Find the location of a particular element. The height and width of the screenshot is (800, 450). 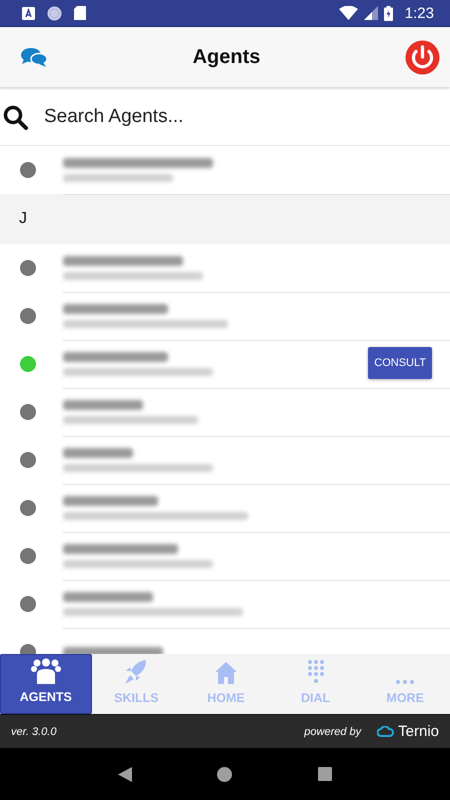

brand-logo: Ternio is located at coordinates (418, 731).